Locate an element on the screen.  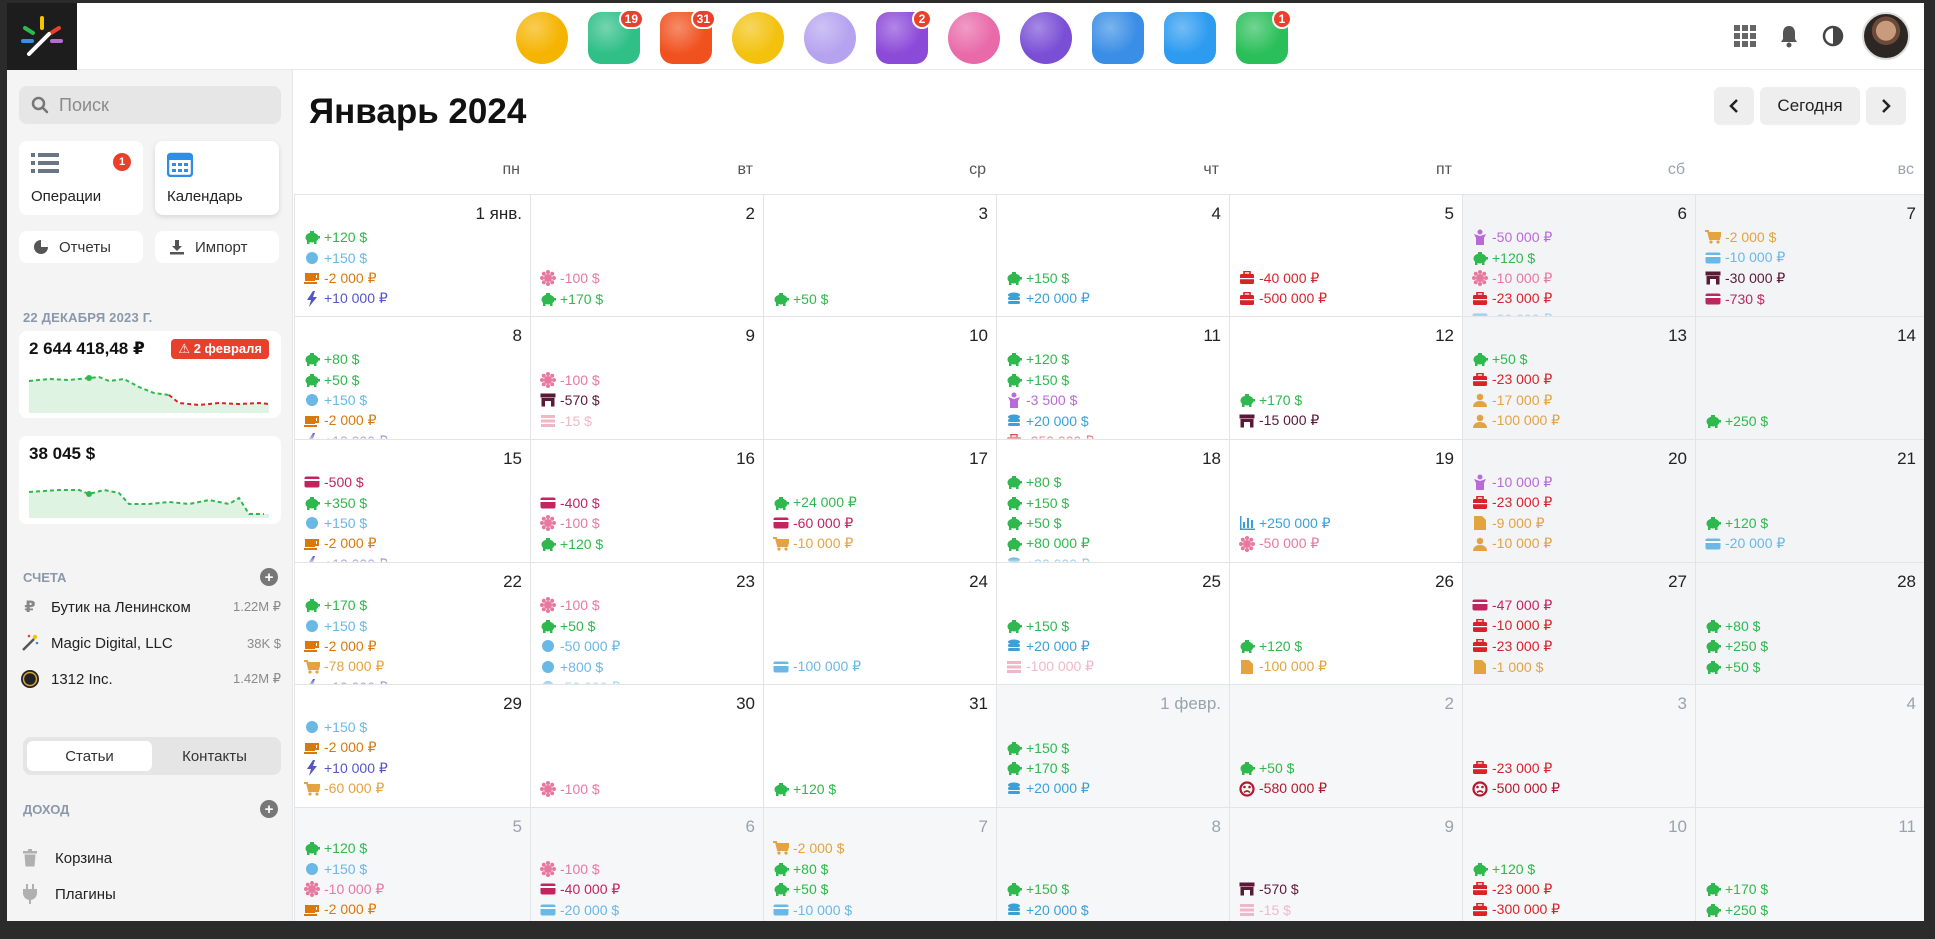
calendar-day-cell: 2 +50 $ -580 000 ₽ is located at coordinates (1345, 745).